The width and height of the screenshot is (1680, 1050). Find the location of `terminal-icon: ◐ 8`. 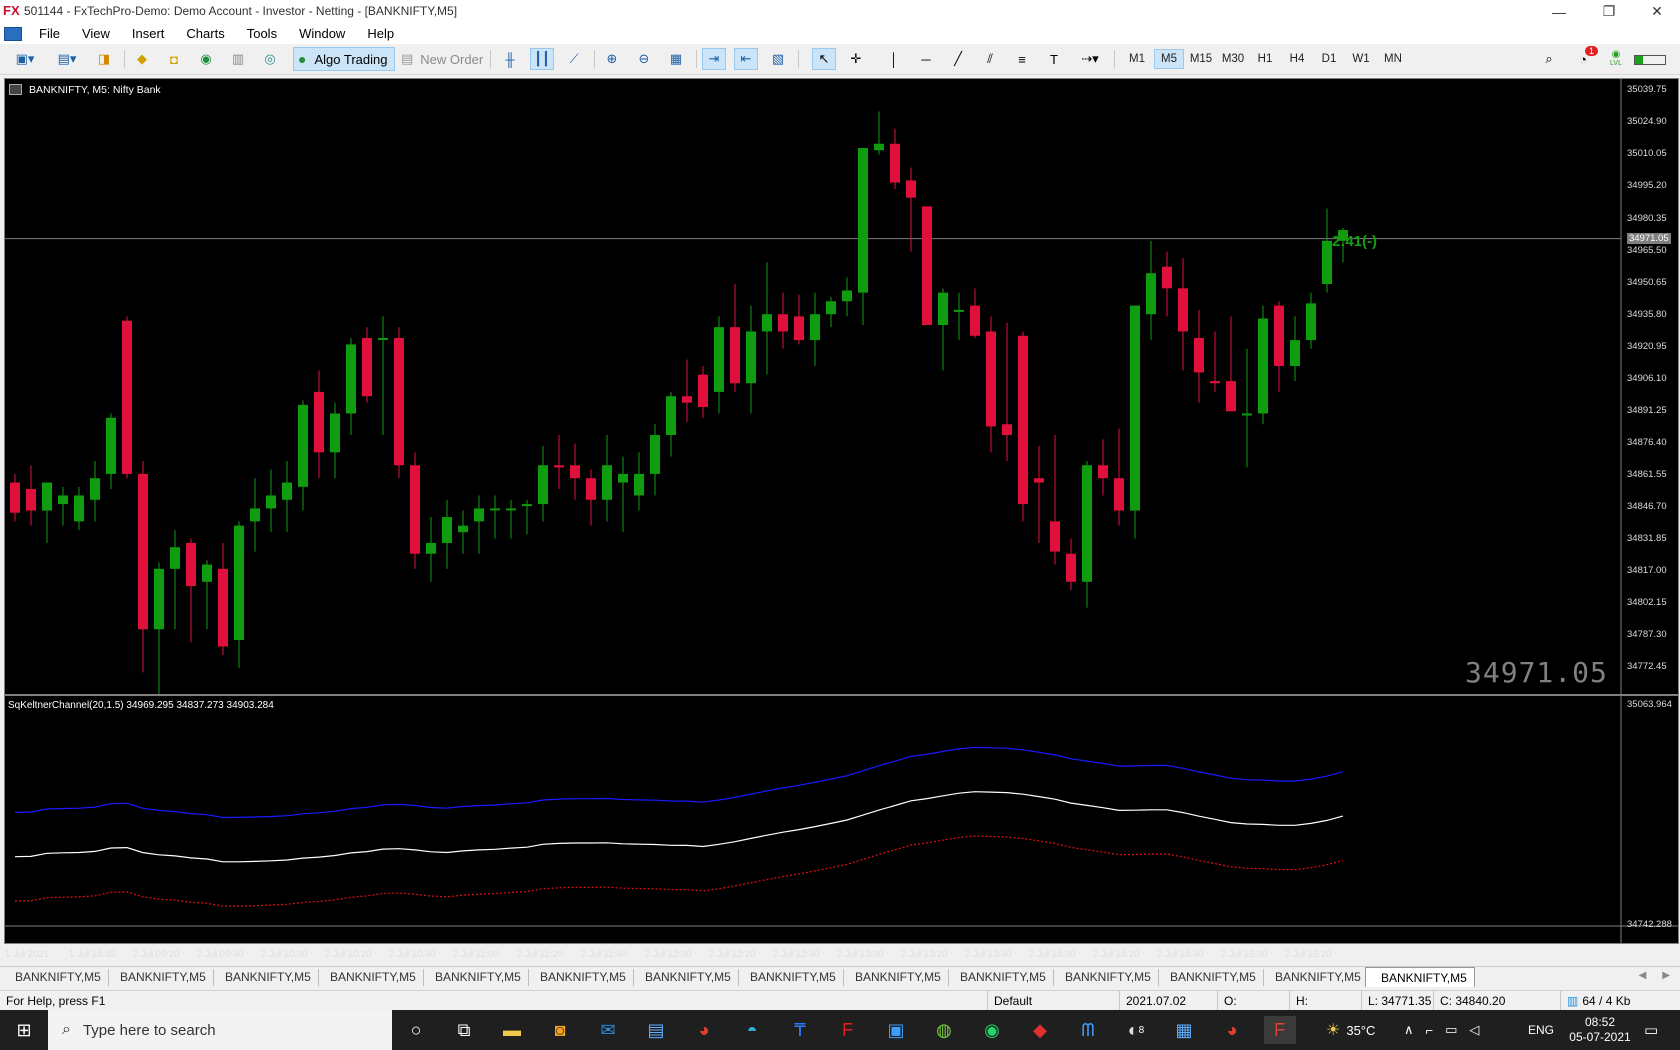

terminal-icon: ◐ 8 is located at coordinates (1136, 1030).